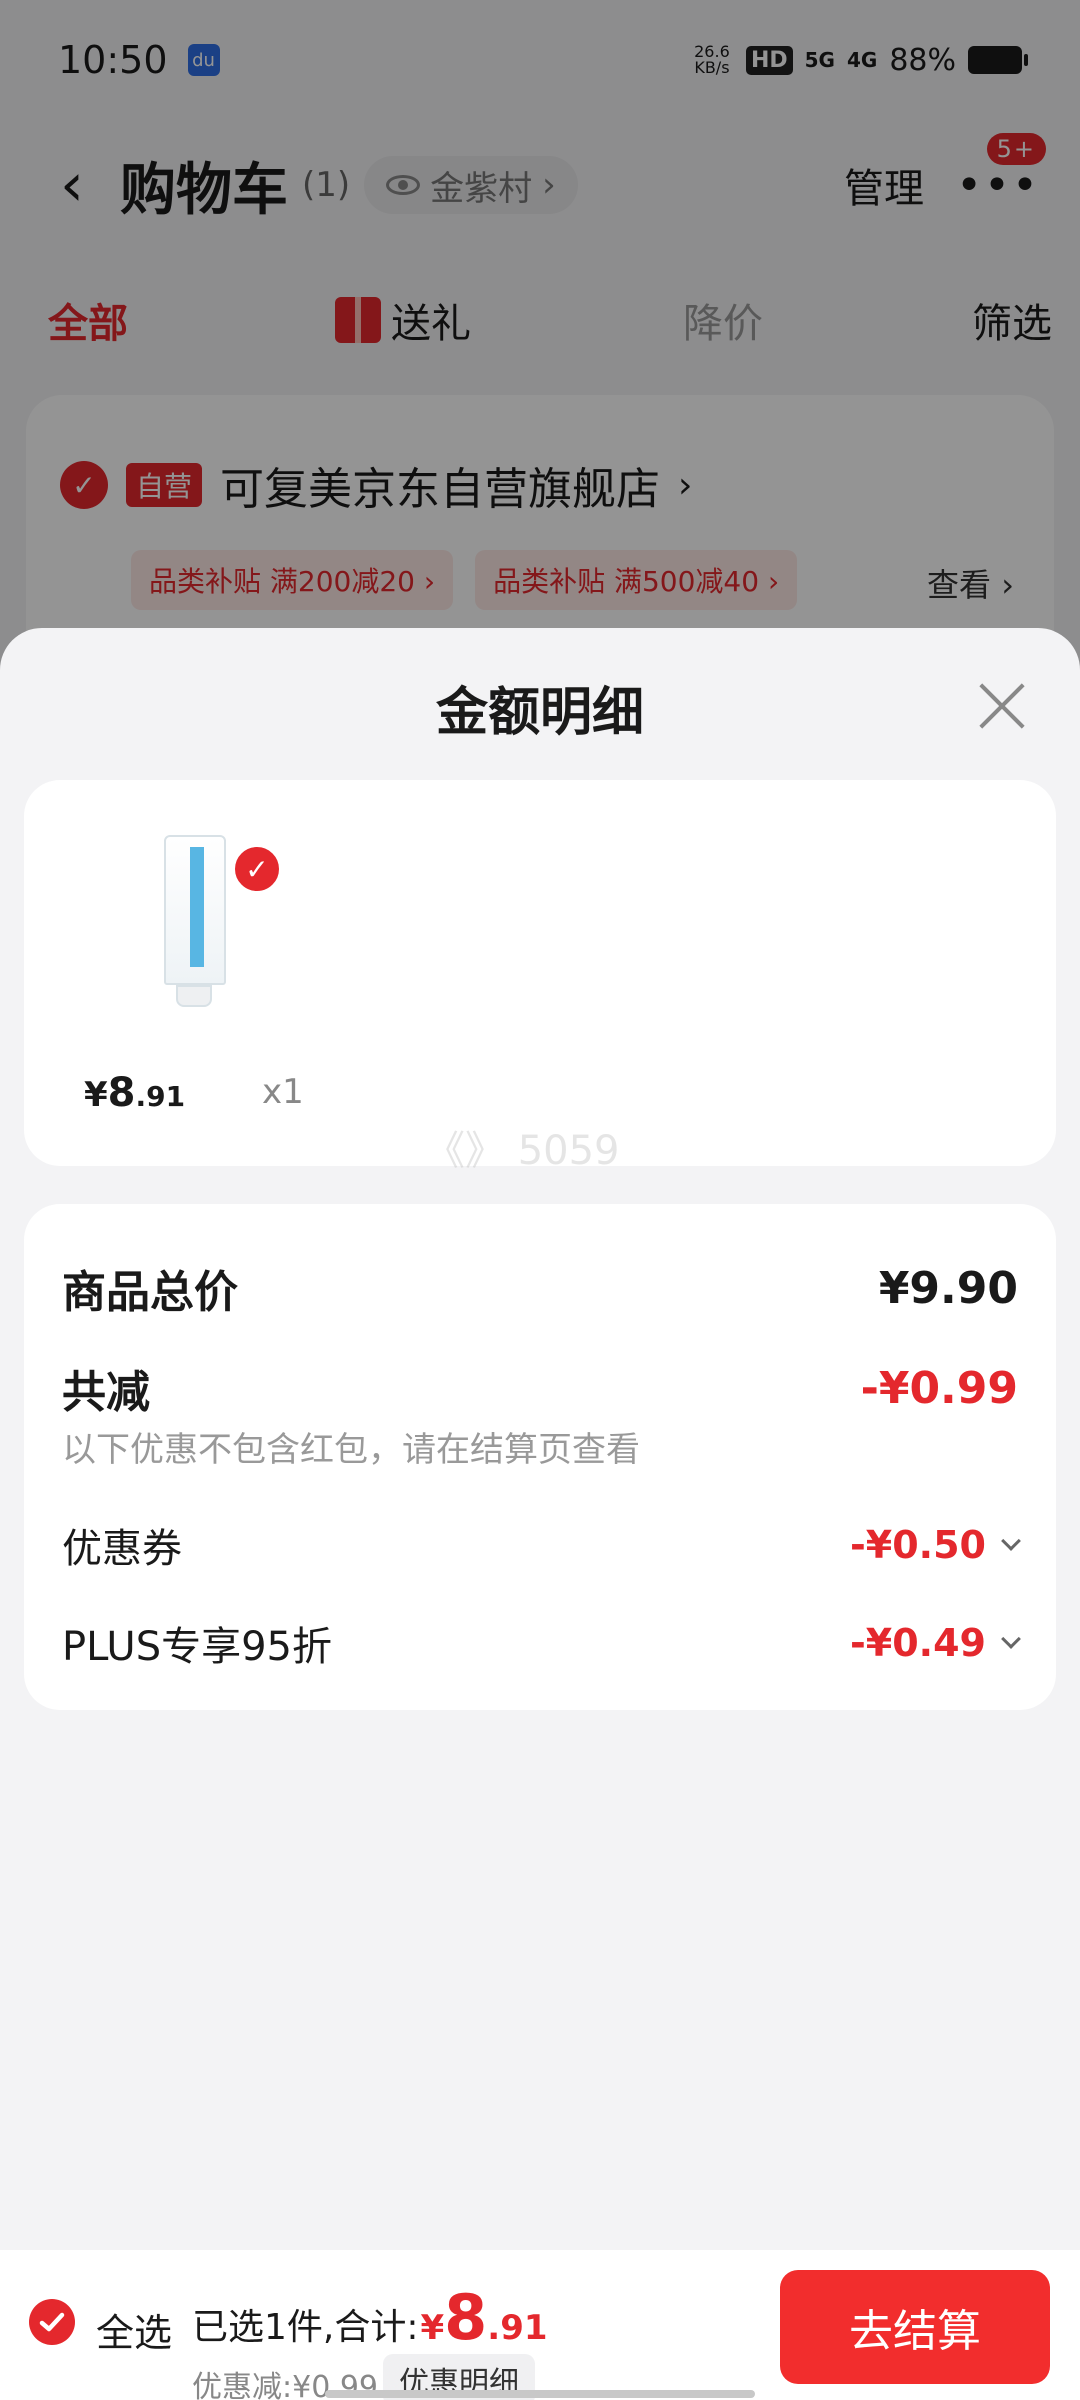 This screenshot has height=2400, width=1080. What do you see at coordinates (1002, 704) in the screenshot?
I see `close-icon` at bounding box center [1002, 704].